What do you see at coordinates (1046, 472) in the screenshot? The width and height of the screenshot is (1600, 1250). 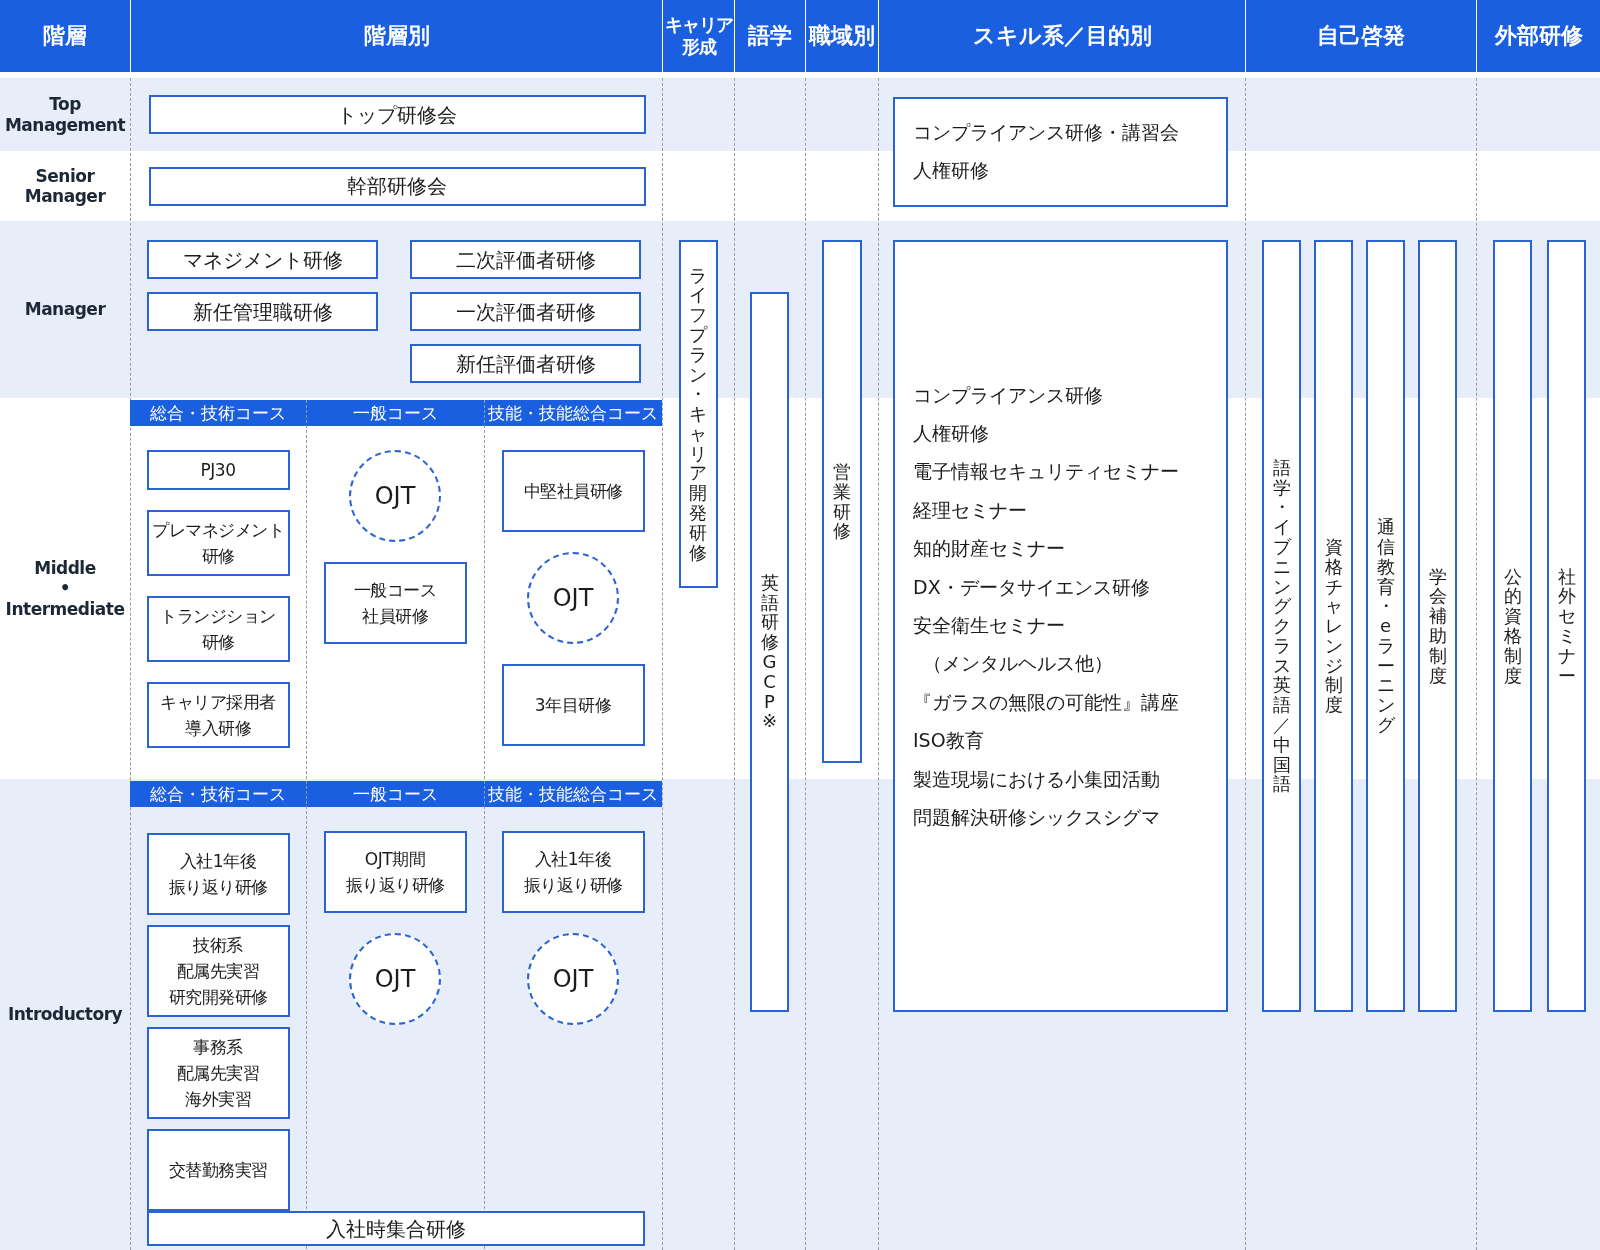 I see `skill-item: 電子情報セキュリティセミナー` at bounding box center [1046, 472].